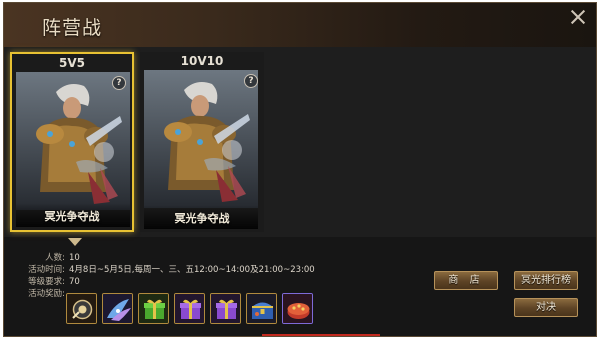 The image size is (600, 339). Describe the element at coordinates (297, 308) in the screenshot. I see `red-cake-icon` at that location.